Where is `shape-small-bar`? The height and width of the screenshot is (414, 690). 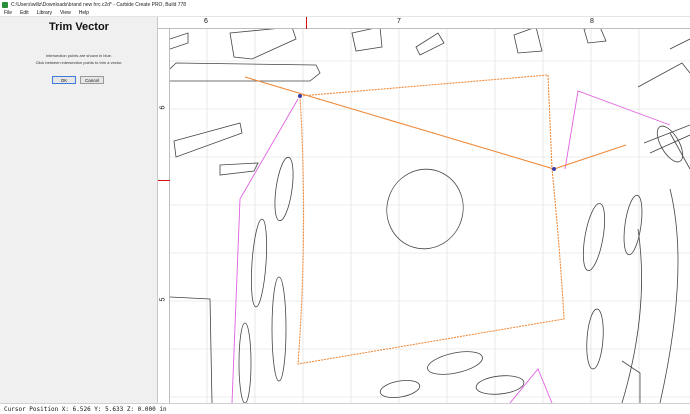 shape-small-bar is located at coordinates (239, 169).